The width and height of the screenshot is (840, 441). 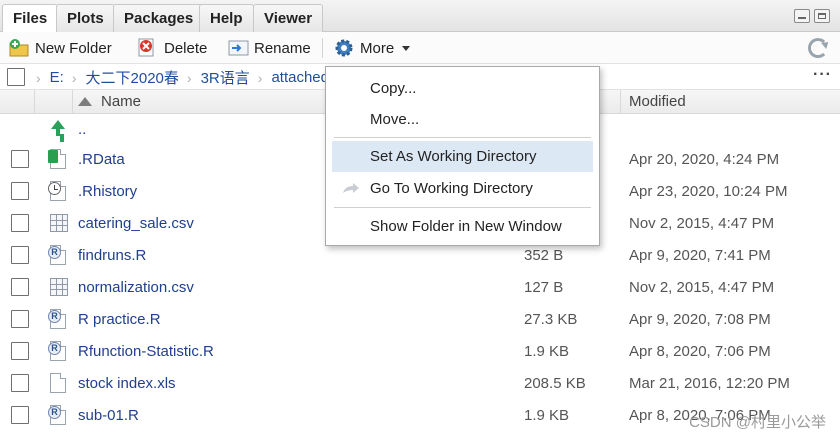 What do you see at coordinates (58, 191) in the screenshot?
I see `history-icon` at bounding box center [58, 191].